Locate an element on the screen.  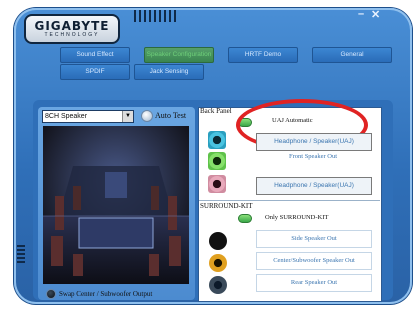
tab-speaker-configuration: Speaker Configuration is located at coordinates (179, 55).